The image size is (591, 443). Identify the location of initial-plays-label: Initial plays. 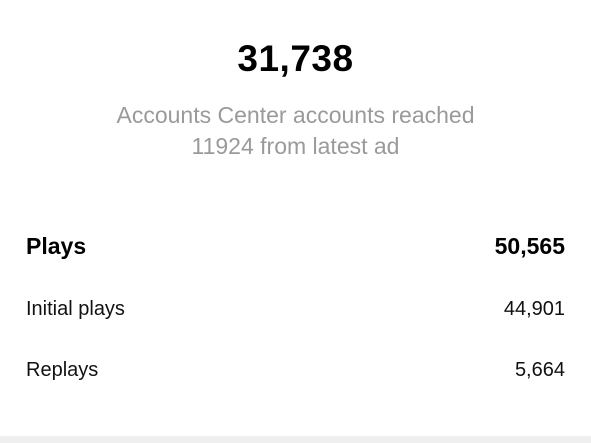
(75, 308).